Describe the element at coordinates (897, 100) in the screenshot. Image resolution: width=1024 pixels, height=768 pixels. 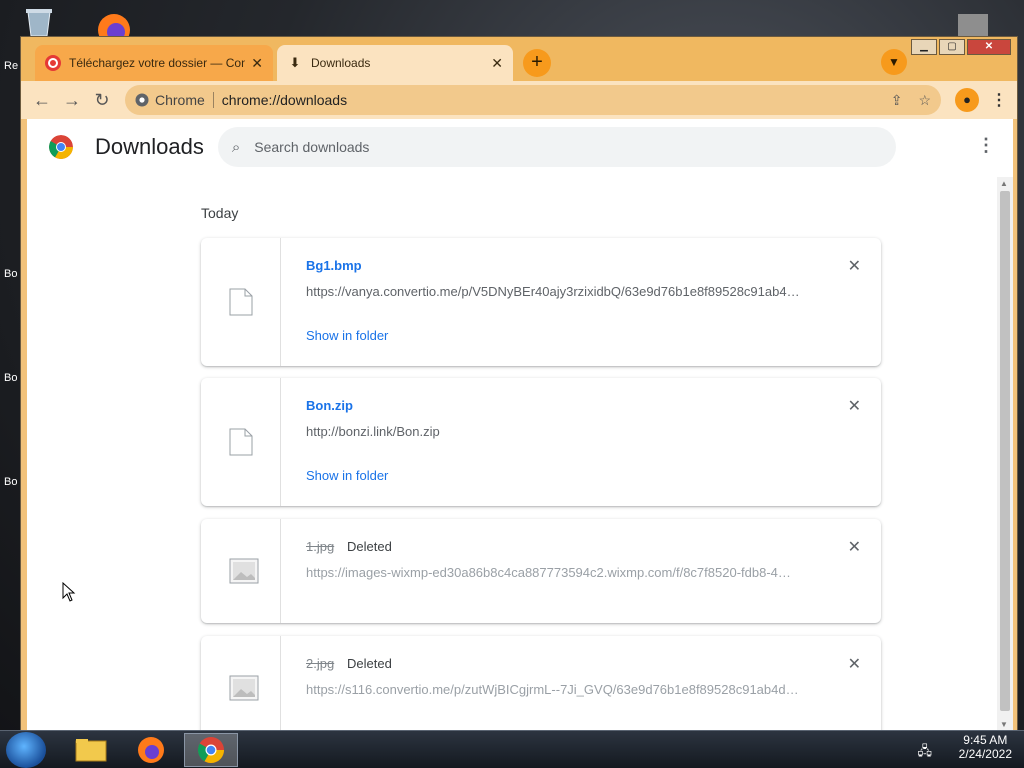
I see `share-icon: ⇪` at that location.